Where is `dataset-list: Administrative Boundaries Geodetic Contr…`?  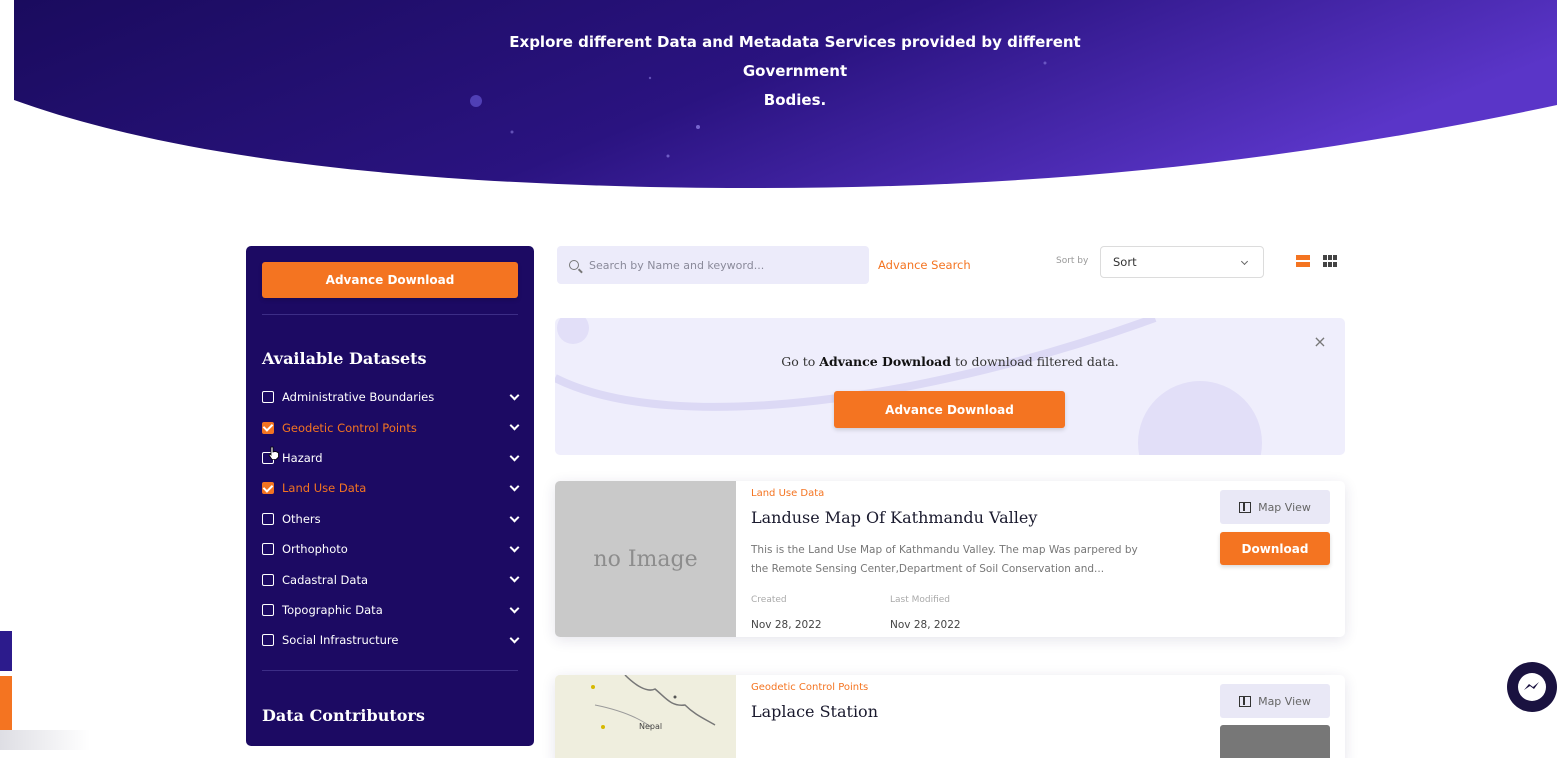 dataset-list: Administrative Boundaries Geodetic Contr… is located at coordinates (391, 519).